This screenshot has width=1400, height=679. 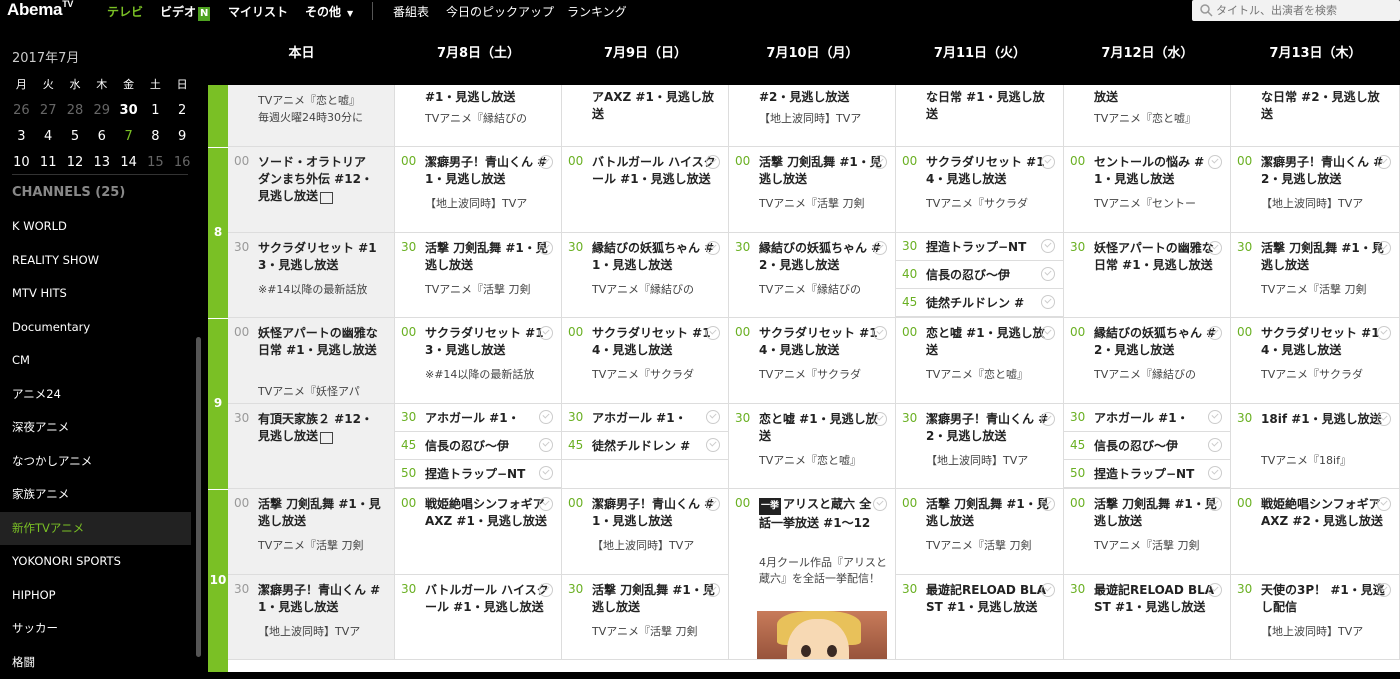 What do you see at coordinates (48, 113) in the screenshot?
I see `calendar-day: 27` at bounding box center [48, 113].